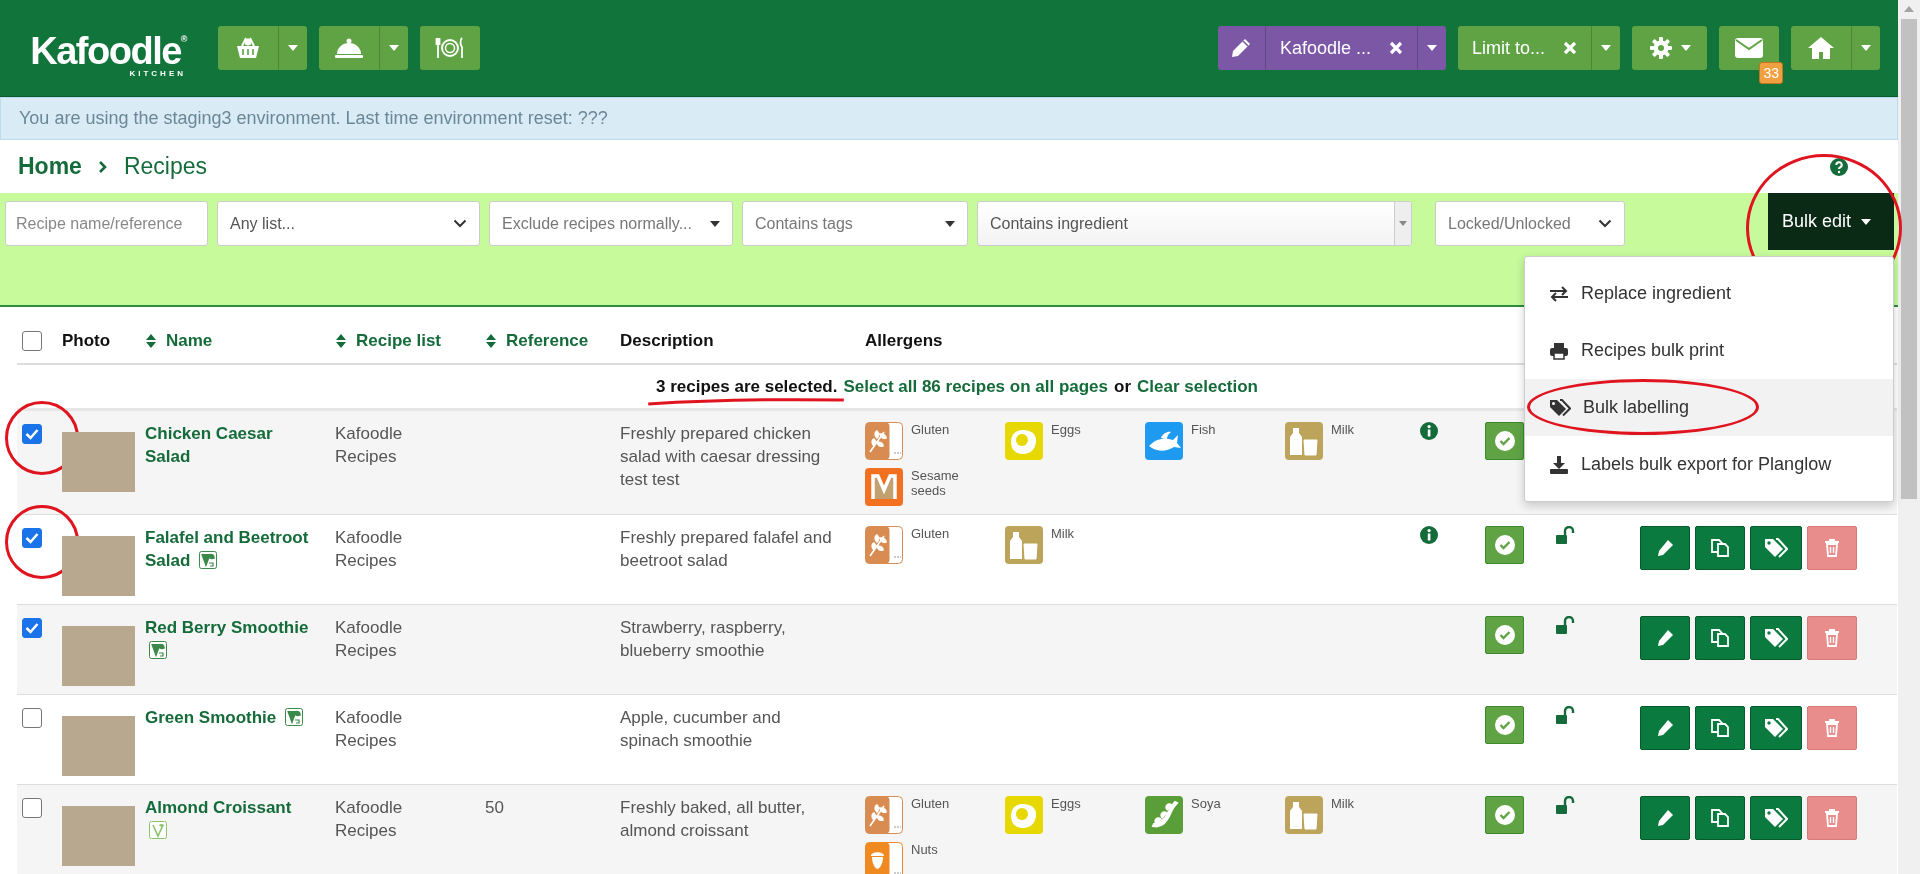  Describe the element at coordinates (494, 807) in the screenshot. I see `reference-text: 50` at that location.